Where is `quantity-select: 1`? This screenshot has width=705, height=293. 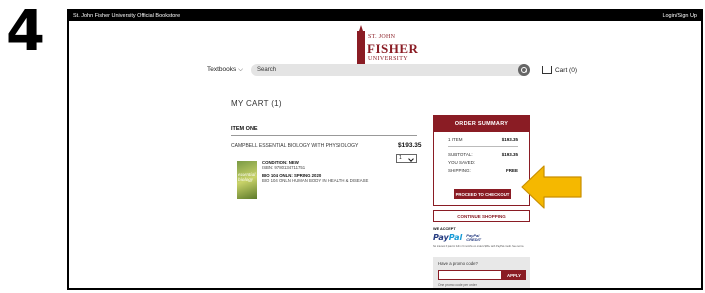
quantity-select: 1 is located at coordinates (406, 158).